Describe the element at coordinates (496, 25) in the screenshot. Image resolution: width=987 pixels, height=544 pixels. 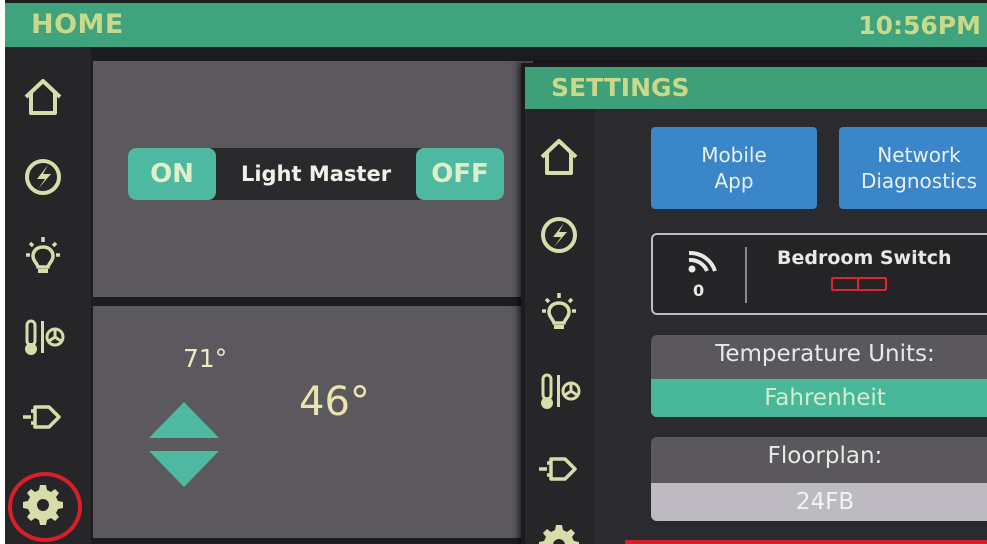
I see `home-header: HOME 10:56PM` at that location.